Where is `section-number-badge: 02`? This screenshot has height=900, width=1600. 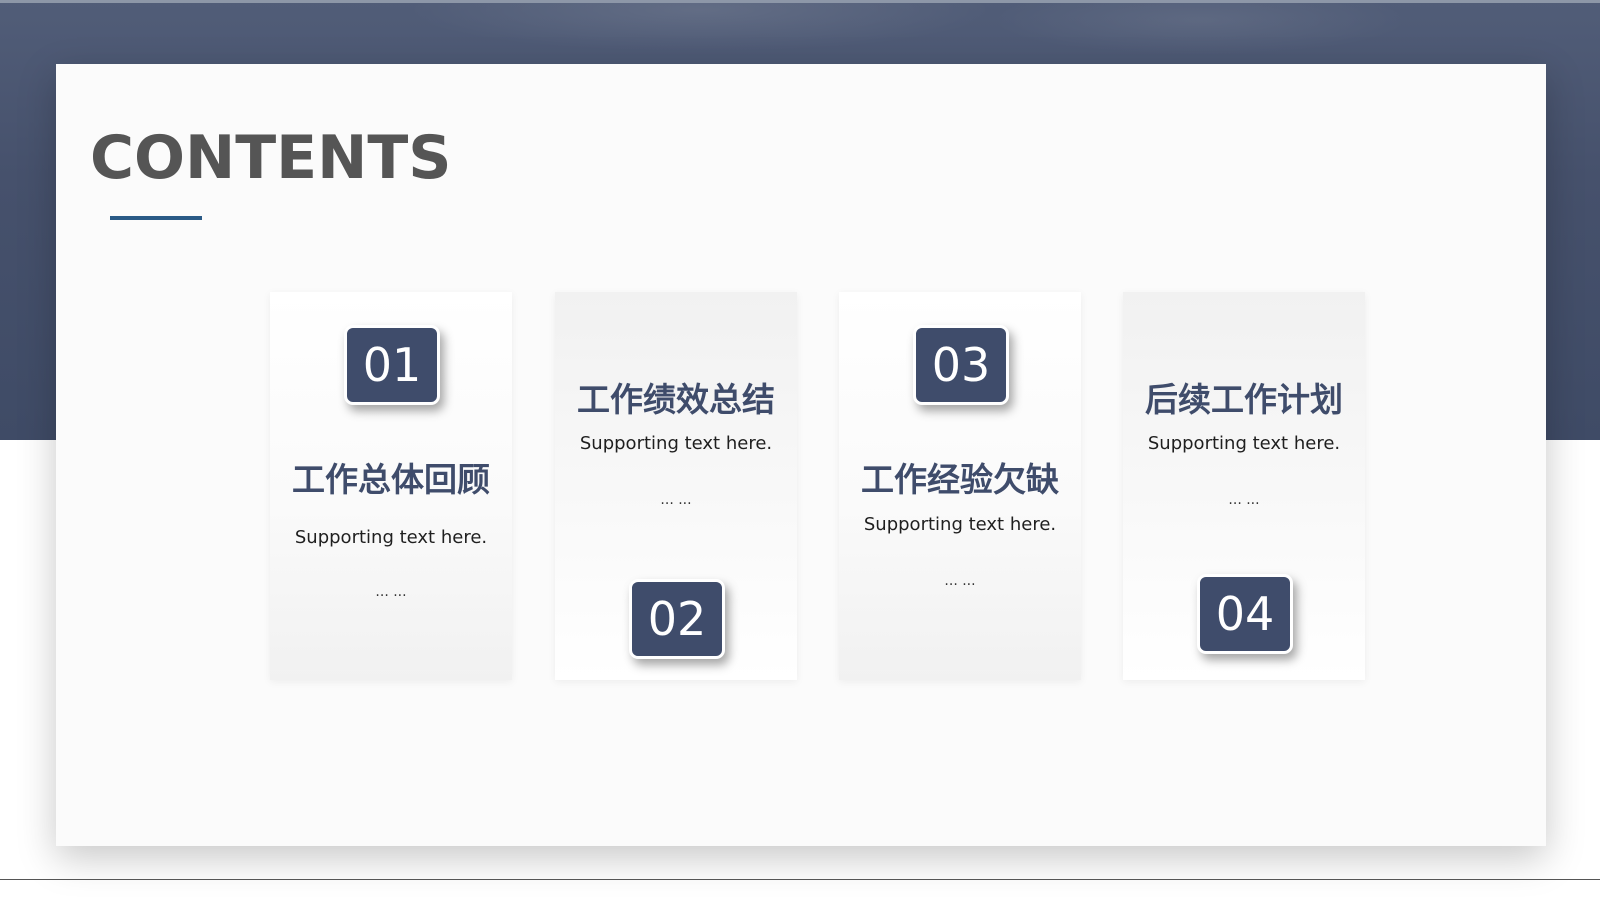 section-number-badge: 02 is located at coordinates (677, 619).